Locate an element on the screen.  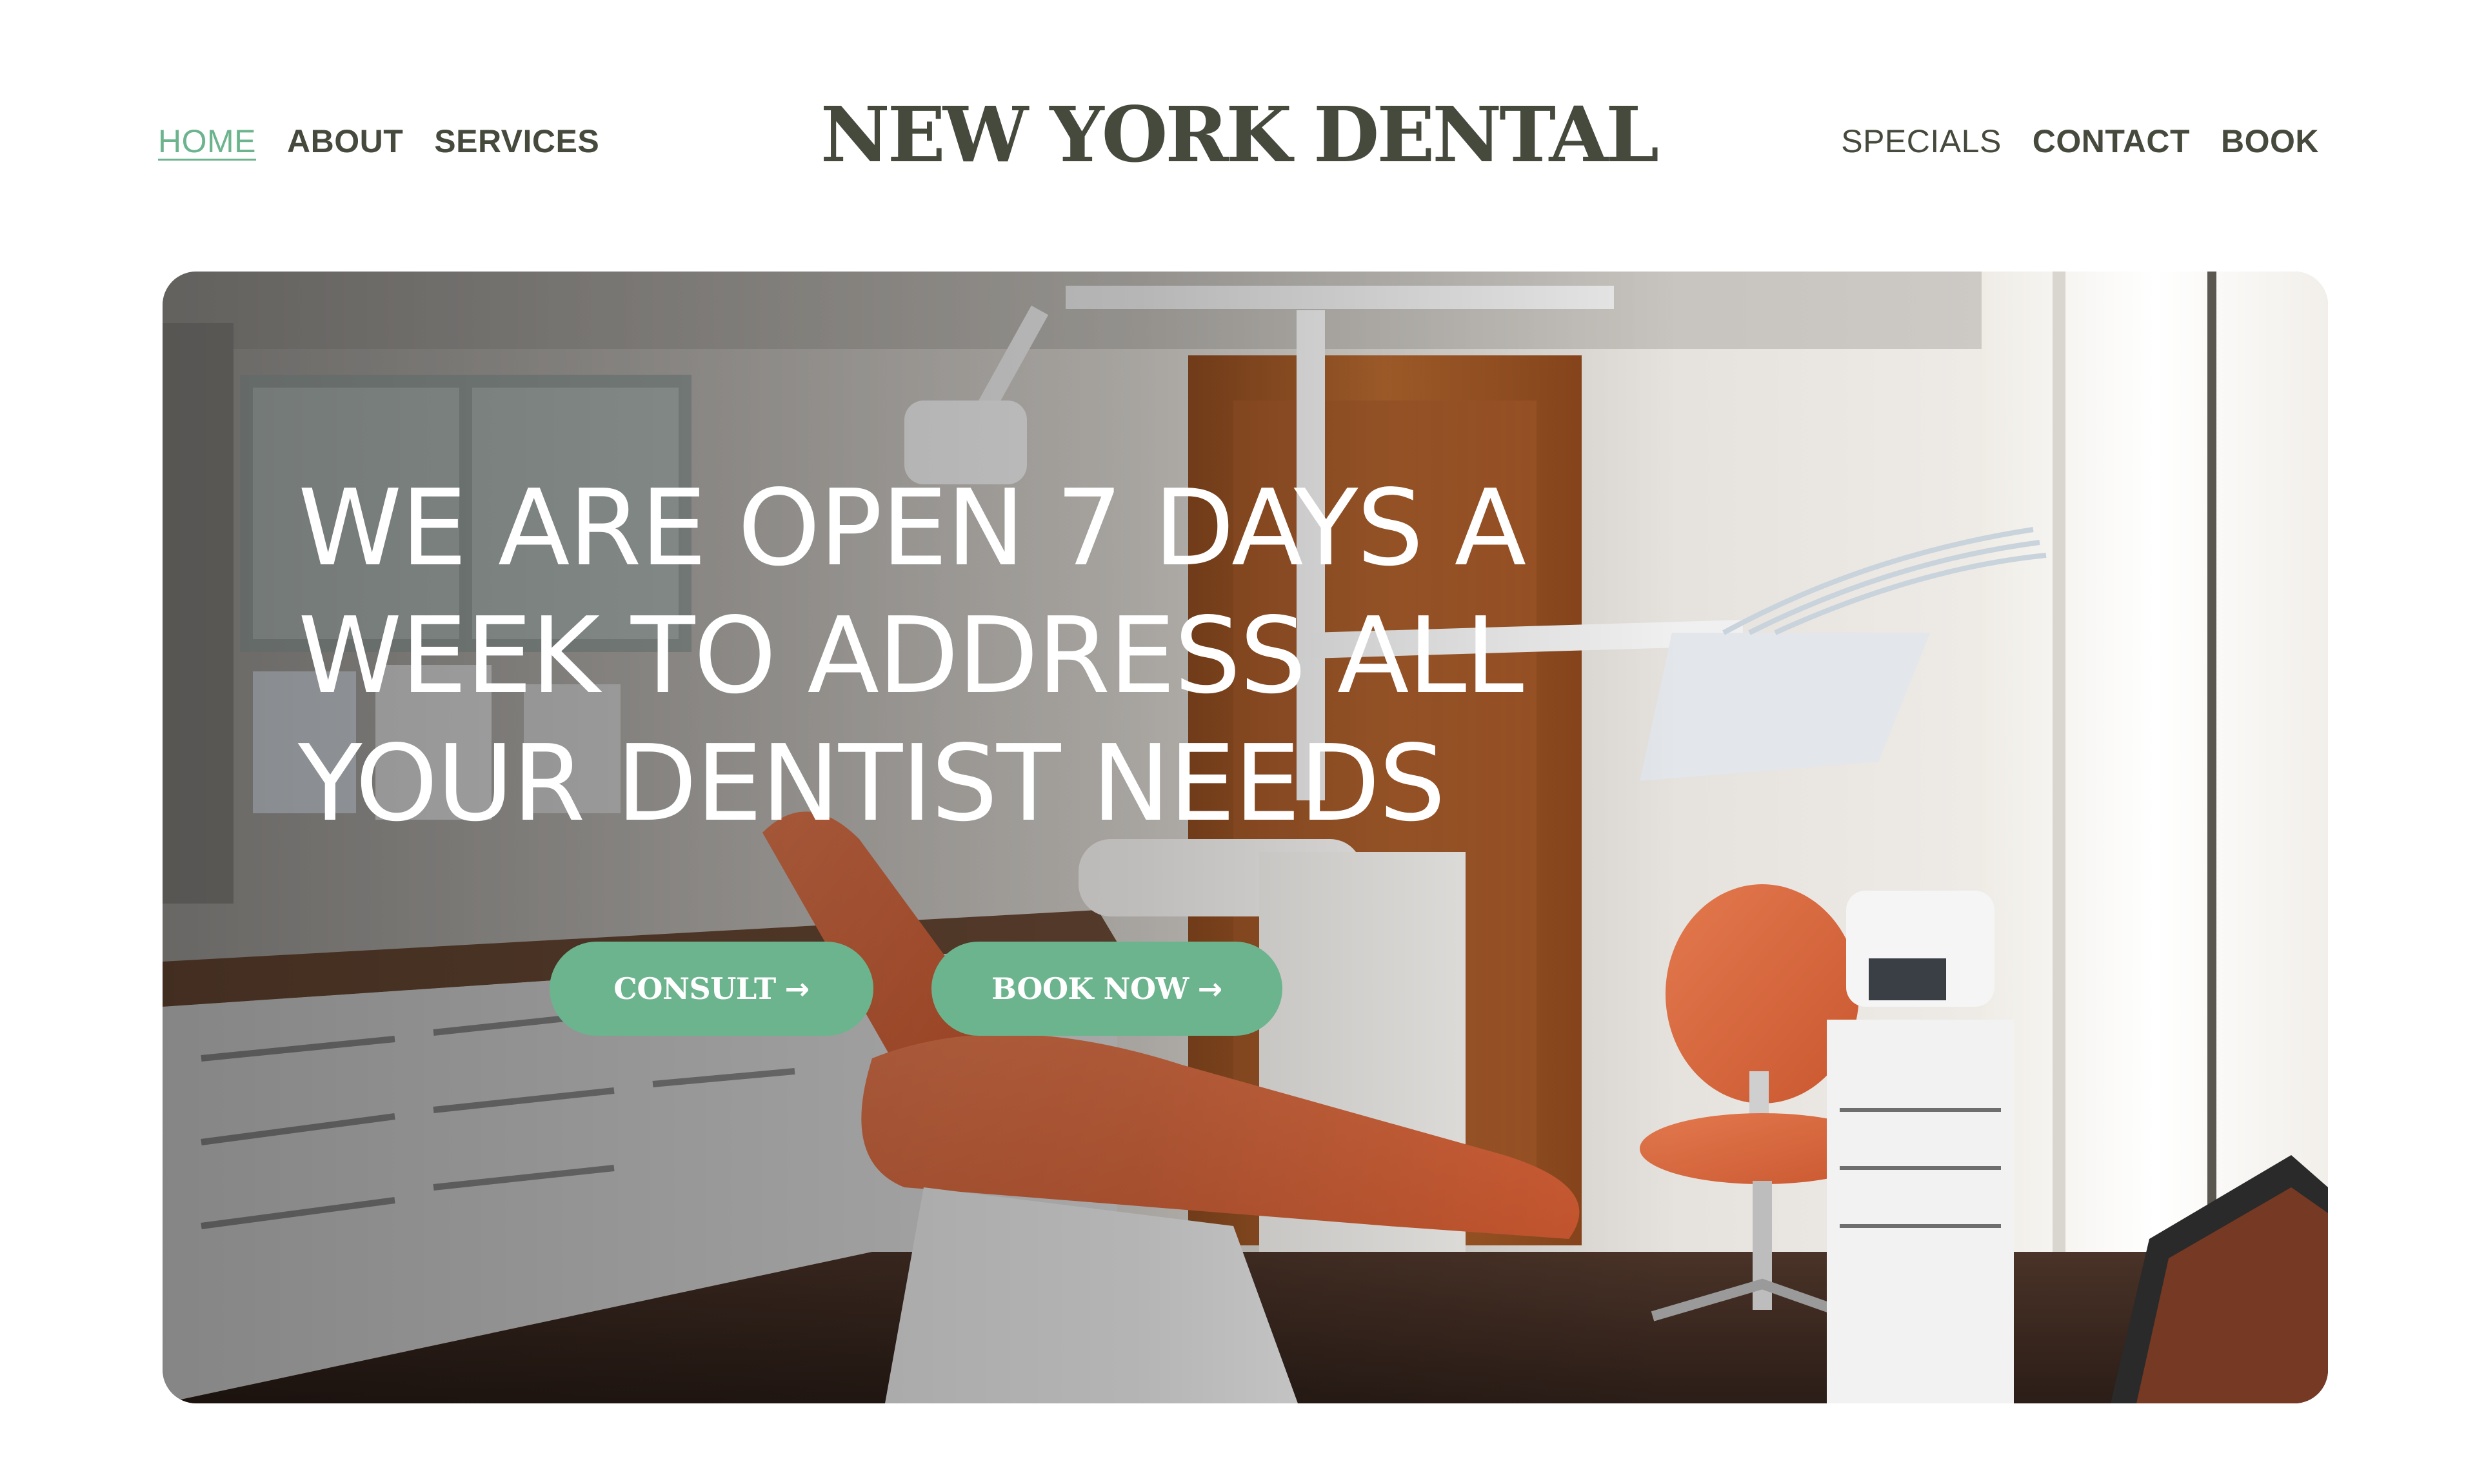
consult-button: CONSULT → is located at coordinates (711, 989).